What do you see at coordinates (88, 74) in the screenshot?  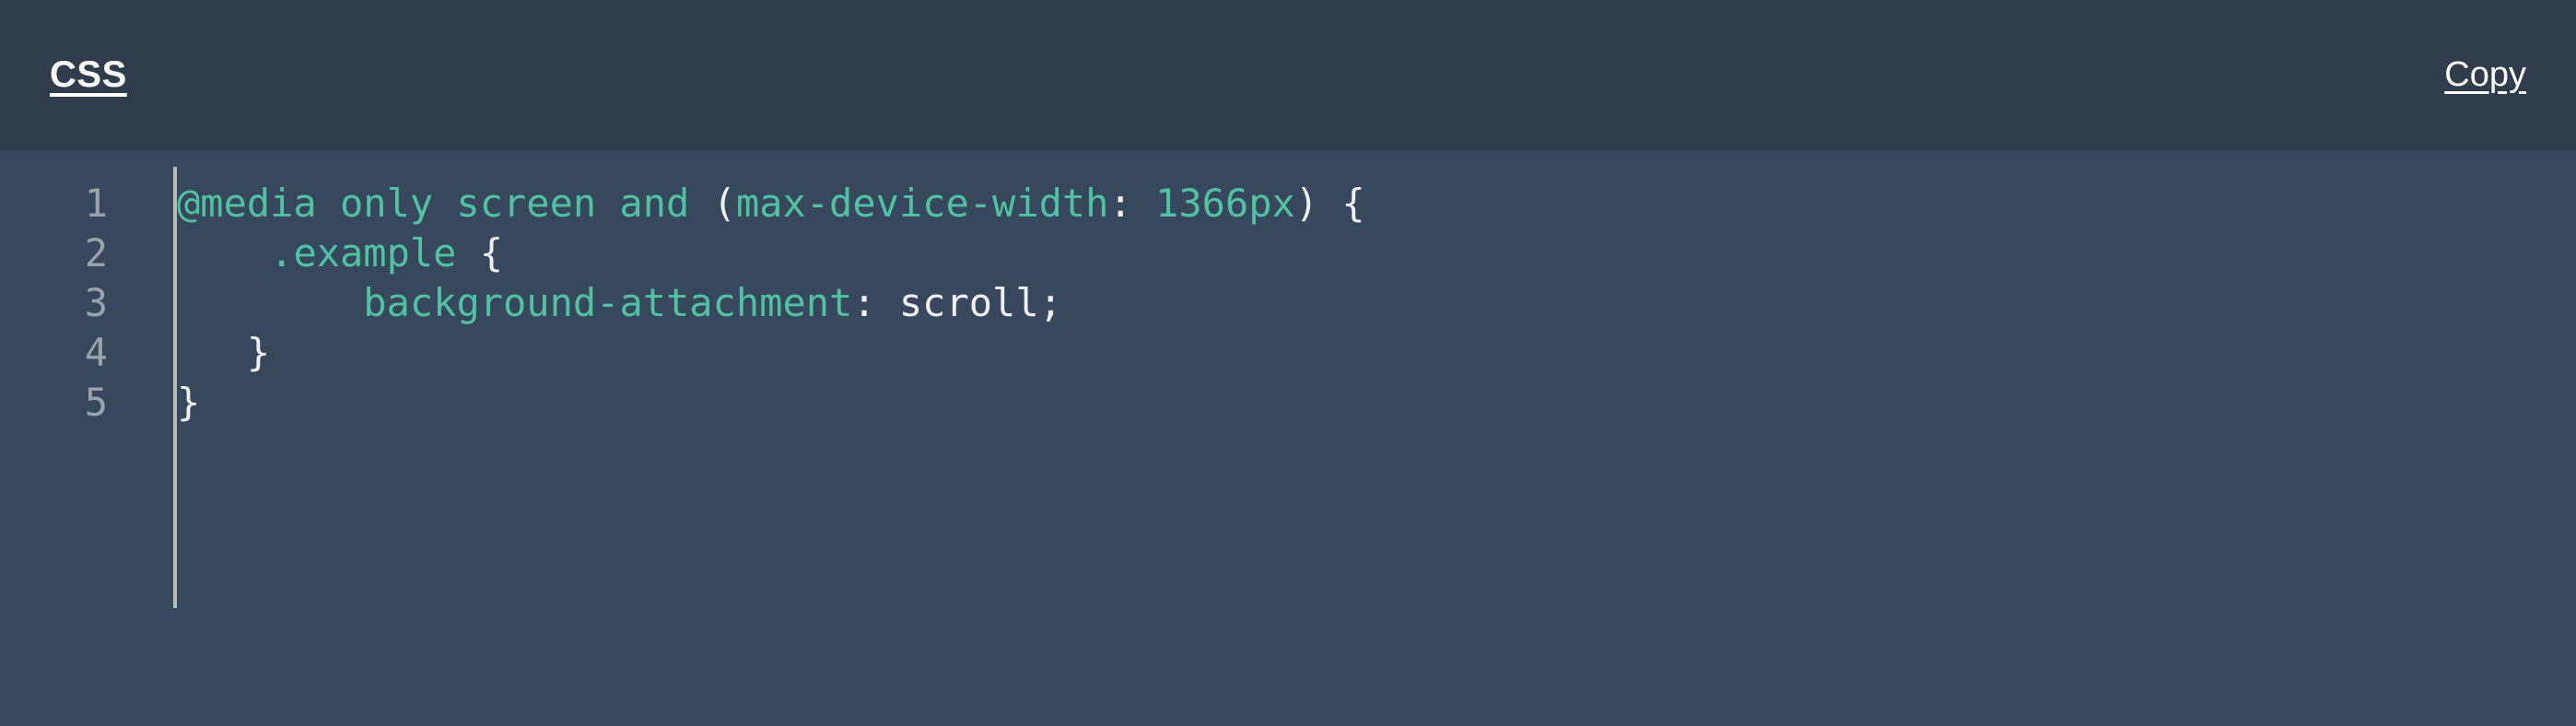 I see `language-label: CSS` at bounding box center [88, 74].